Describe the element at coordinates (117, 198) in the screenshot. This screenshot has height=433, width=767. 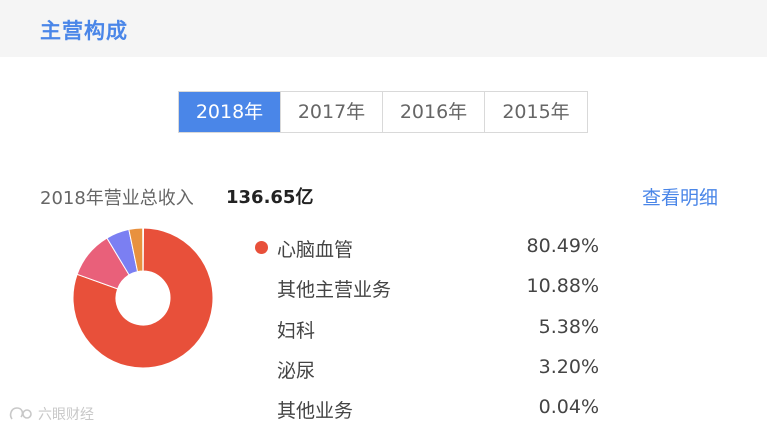
I see `revenue-label: 2018年营业总收入` at that location.